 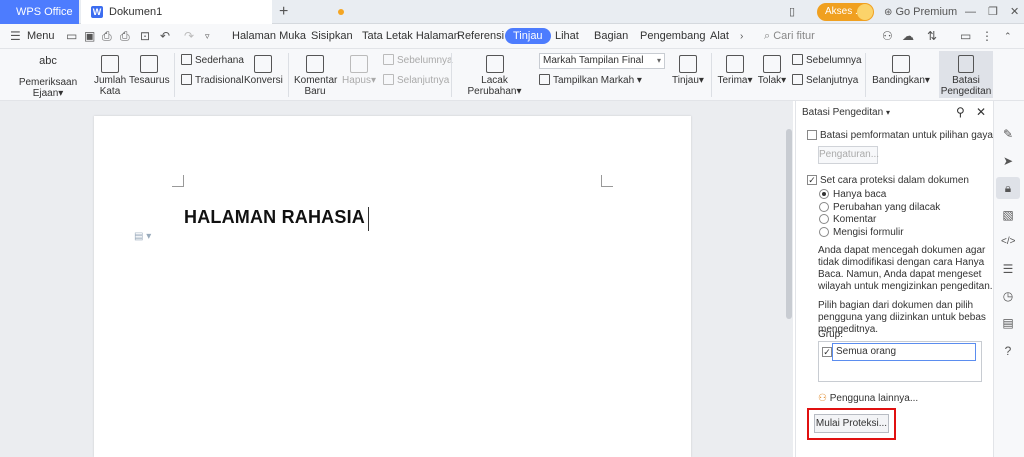 What do you see at coordinates (411, 36) in the screenshot?
I see `tab-tata-letak: Tata Letak Halaman` at bounding box center [411, 36].